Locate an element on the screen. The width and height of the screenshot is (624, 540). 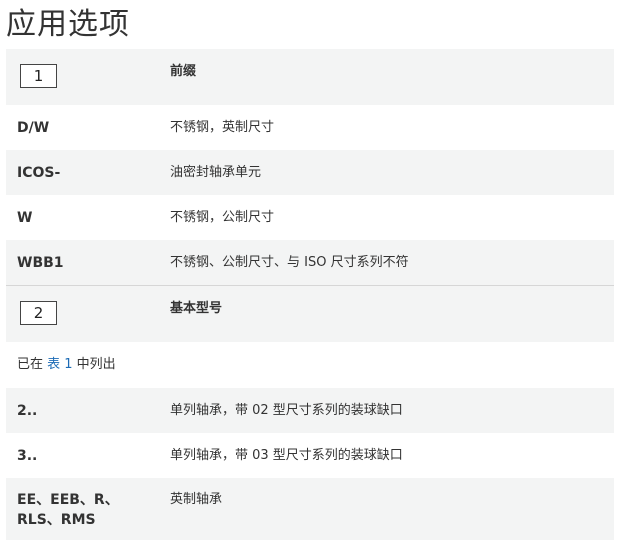
table-row: EE、EEB、R、 RLS、RMS 英制轴承 is located at coordinates (310, 509).